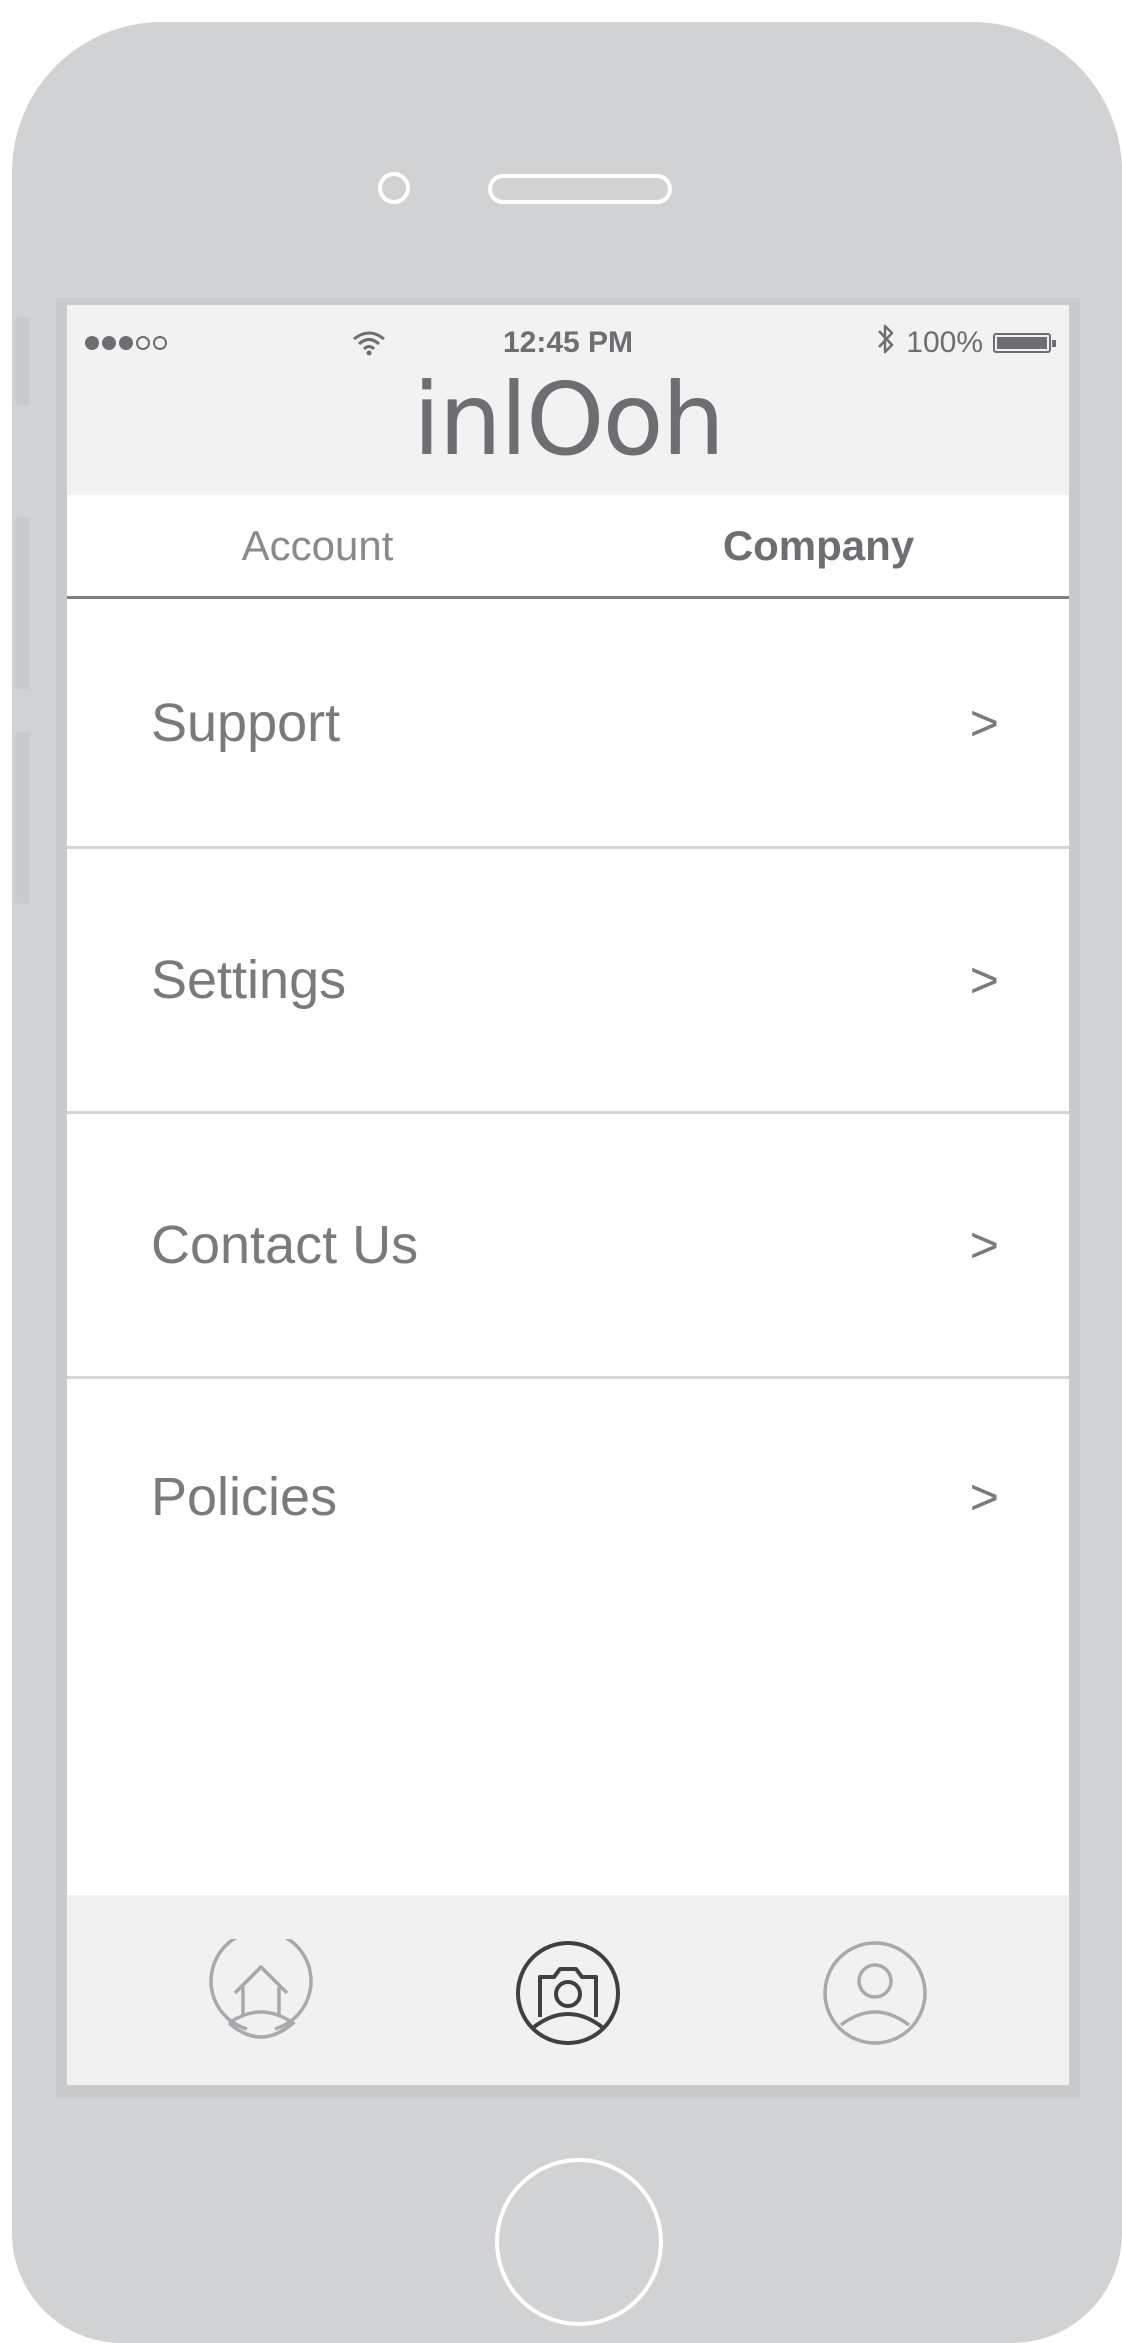 The height and width of the screenshot is (2343, 1122). What do you see at coordinates (568, 1246) in the screenshot?
I see `menu-item-contact-us: Contact Us >` at bounding box center [568, 1246].